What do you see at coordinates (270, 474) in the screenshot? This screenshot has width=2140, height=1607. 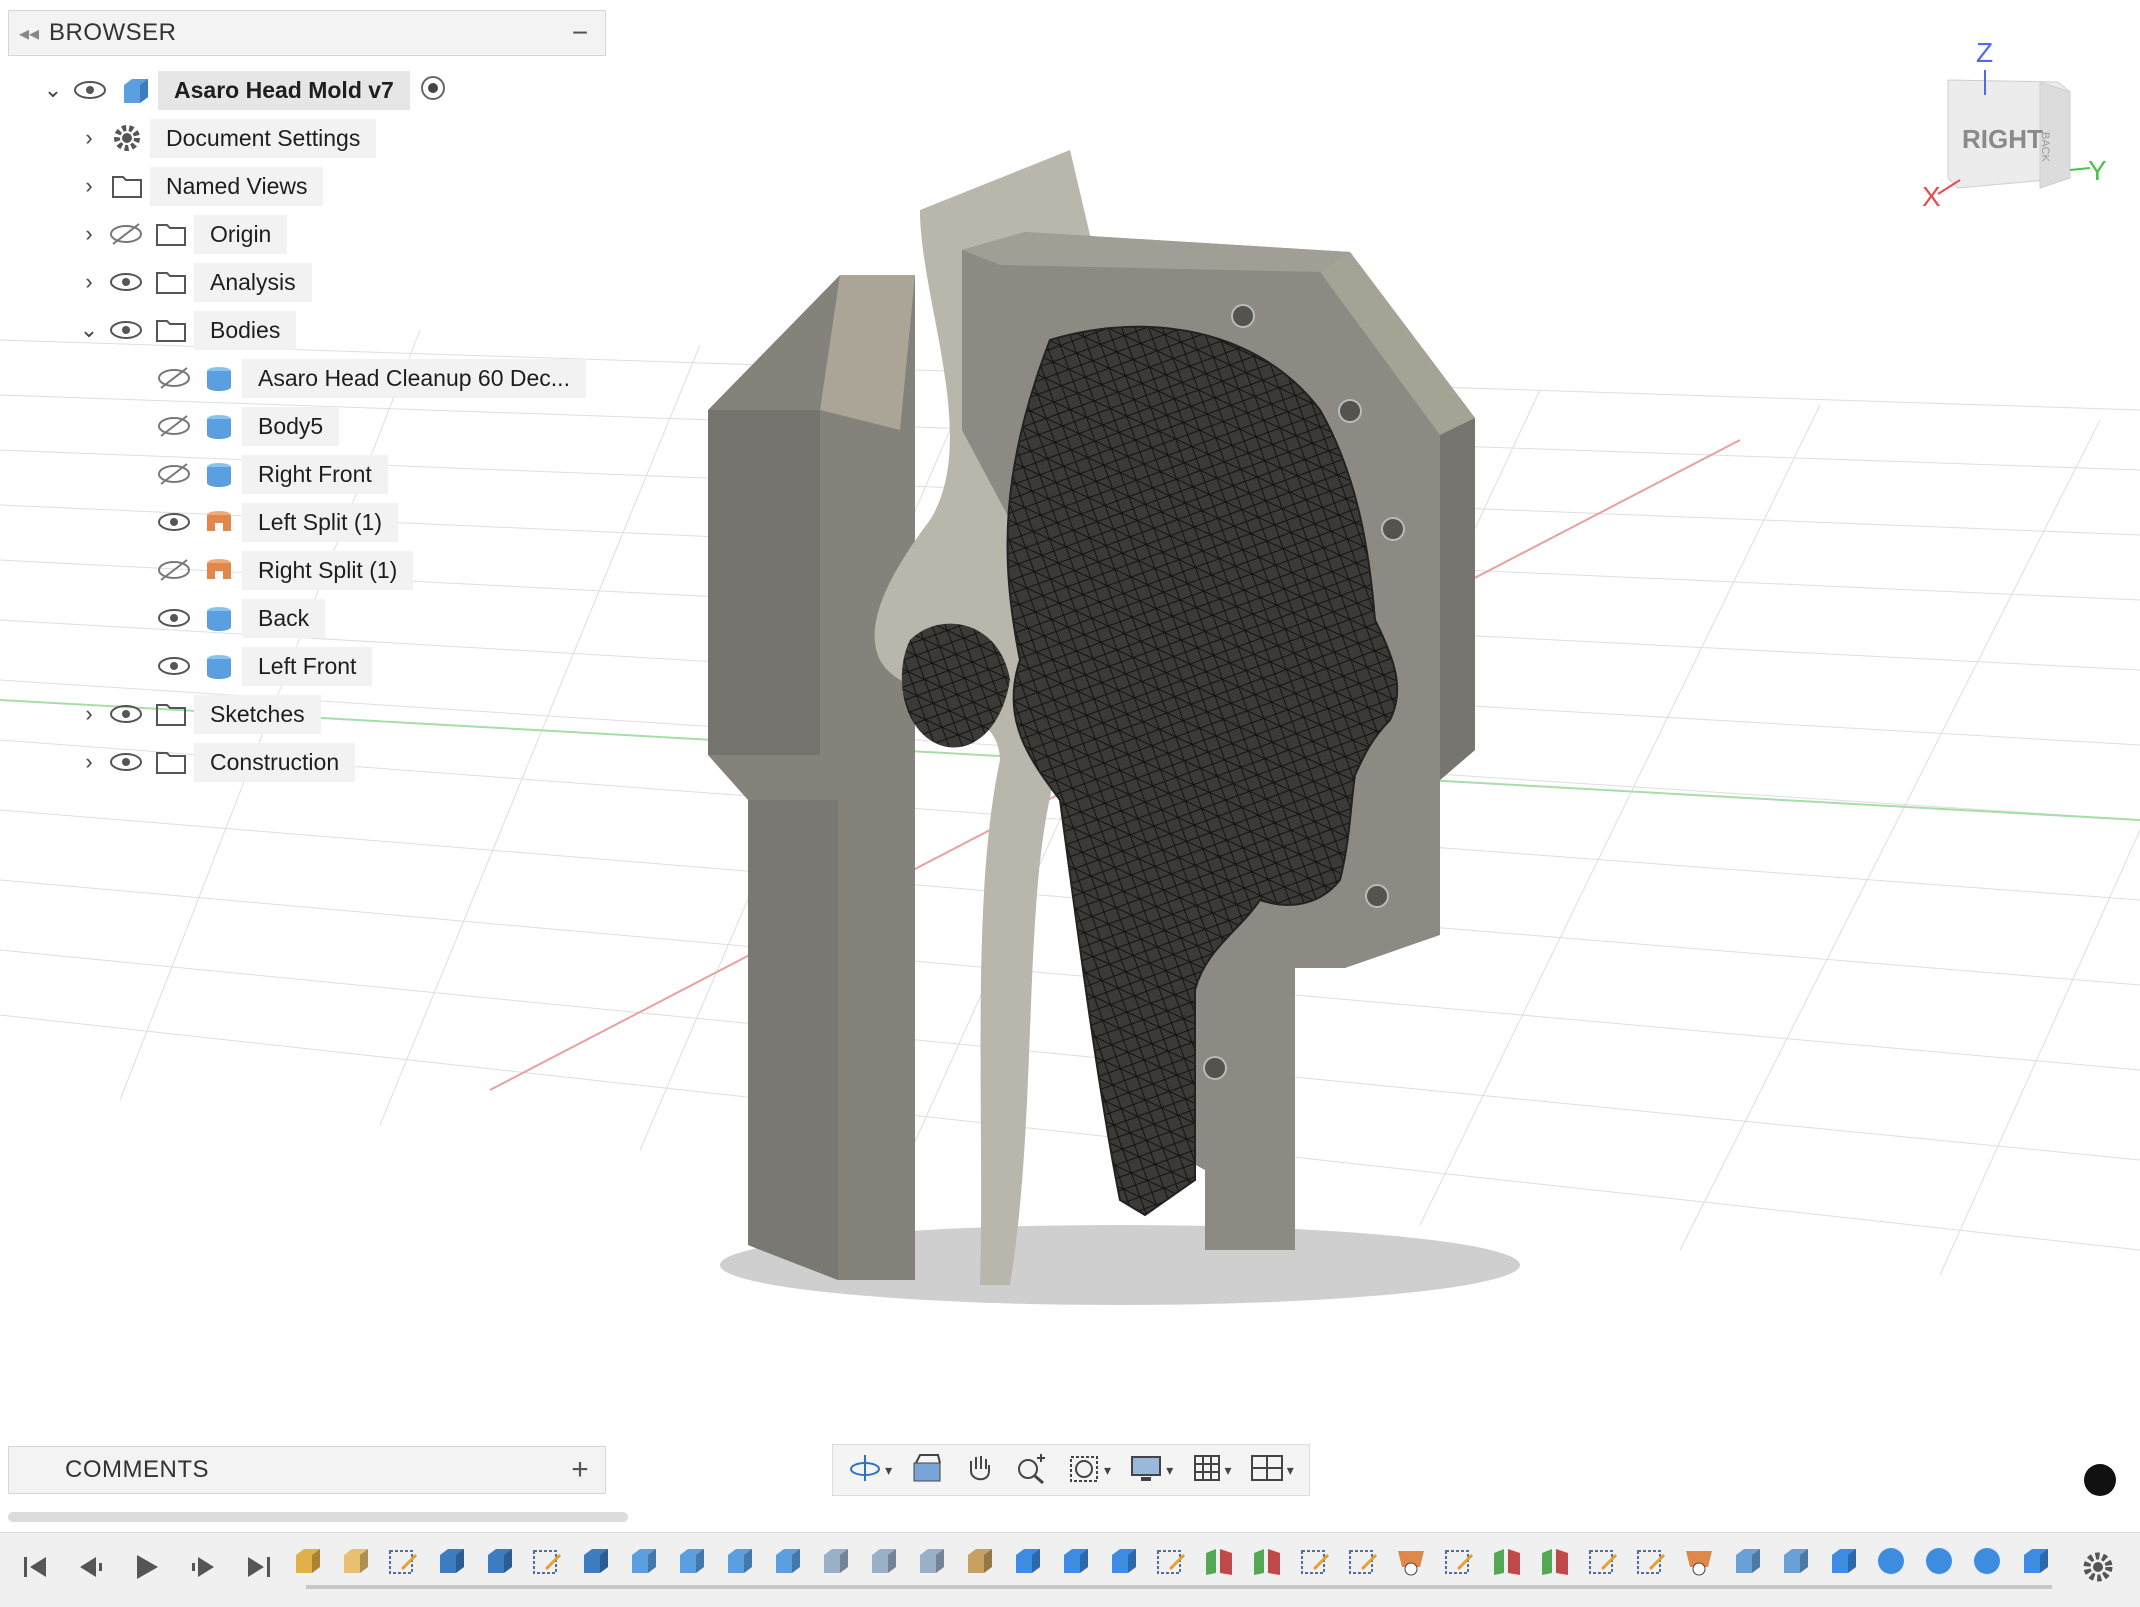 I see `tree-row-body: Right Front` at bounding box center [270, 474].